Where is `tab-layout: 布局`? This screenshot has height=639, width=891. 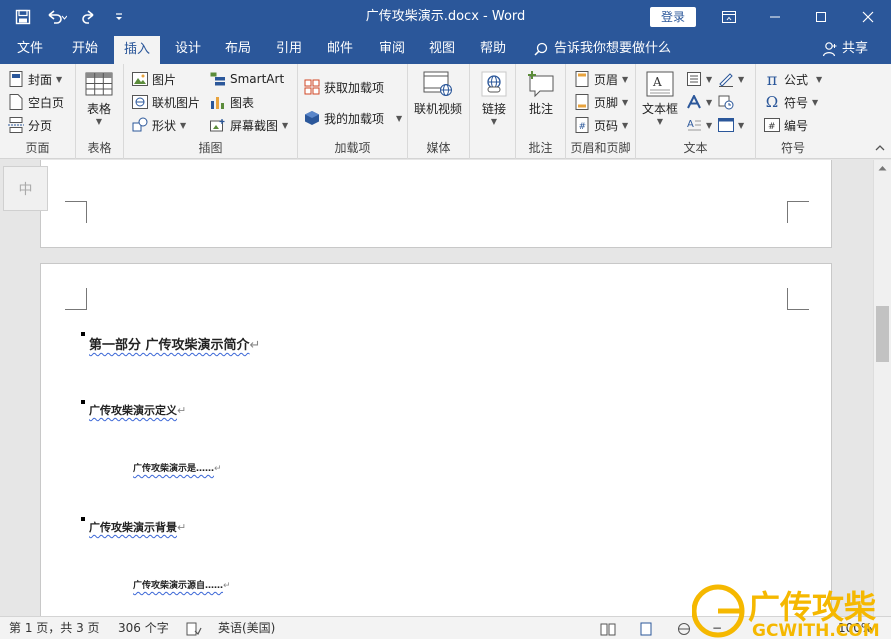
tab-layout: 布局 is located at coordinates (238, 49).